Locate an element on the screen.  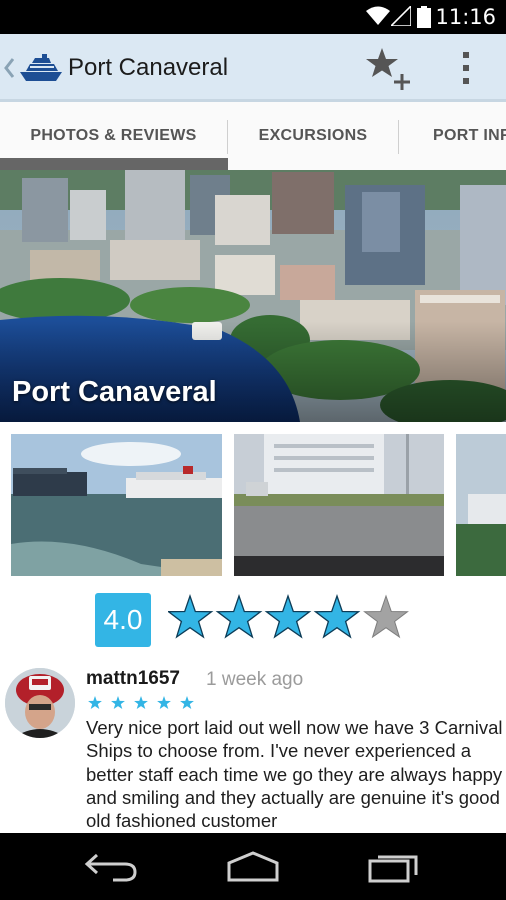
battery-icon is located at coordinates (424, 17).